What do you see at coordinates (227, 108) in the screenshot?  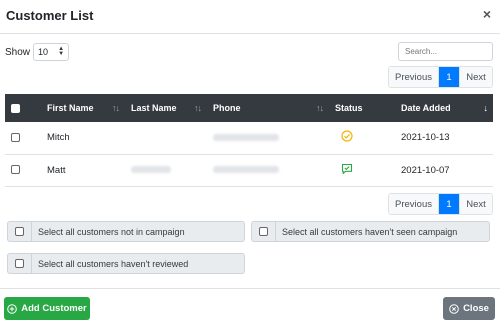 I see `column-label: Phone` at bounding box center [227, 108].